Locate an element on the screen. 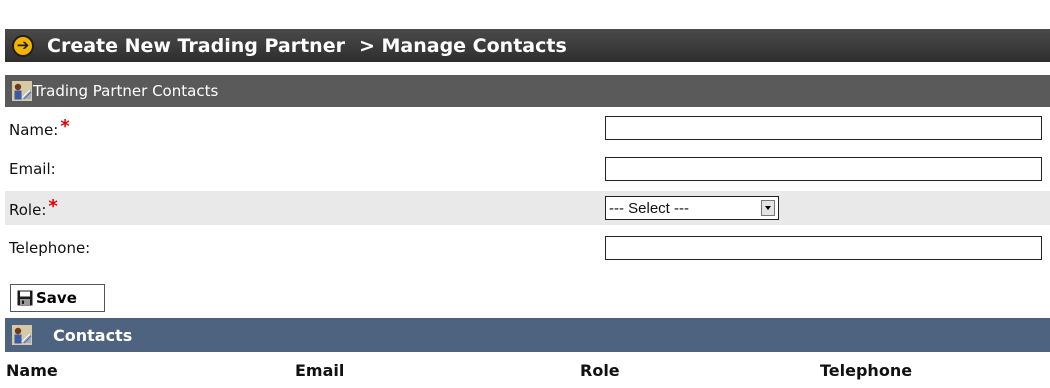 This screenshot has height=388, width=1050. name-label: Name: * is located at coordinates (39, 127).